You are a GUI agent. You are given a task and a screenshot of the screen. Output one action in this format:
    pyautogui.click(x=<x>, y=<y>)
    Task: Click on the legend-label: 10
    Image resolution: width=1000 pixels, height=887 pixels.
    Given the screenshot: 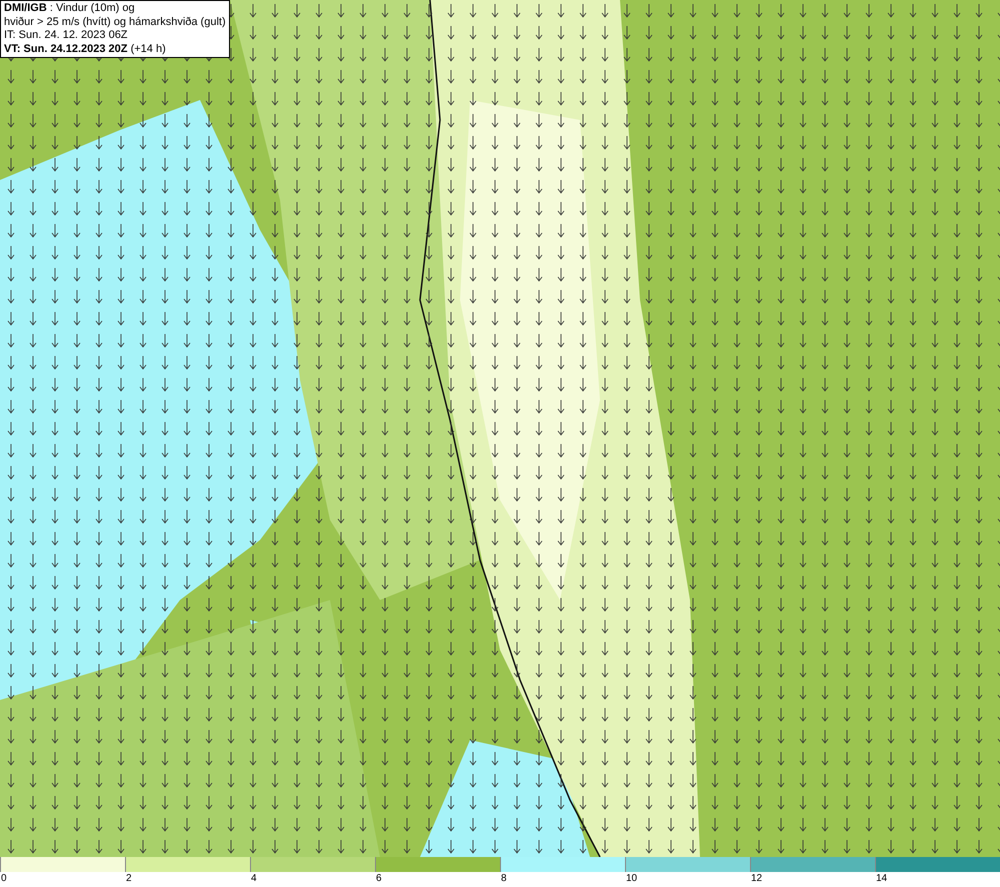 What is the action you would take?
    pyautogui.click(x=631, y=879)
    